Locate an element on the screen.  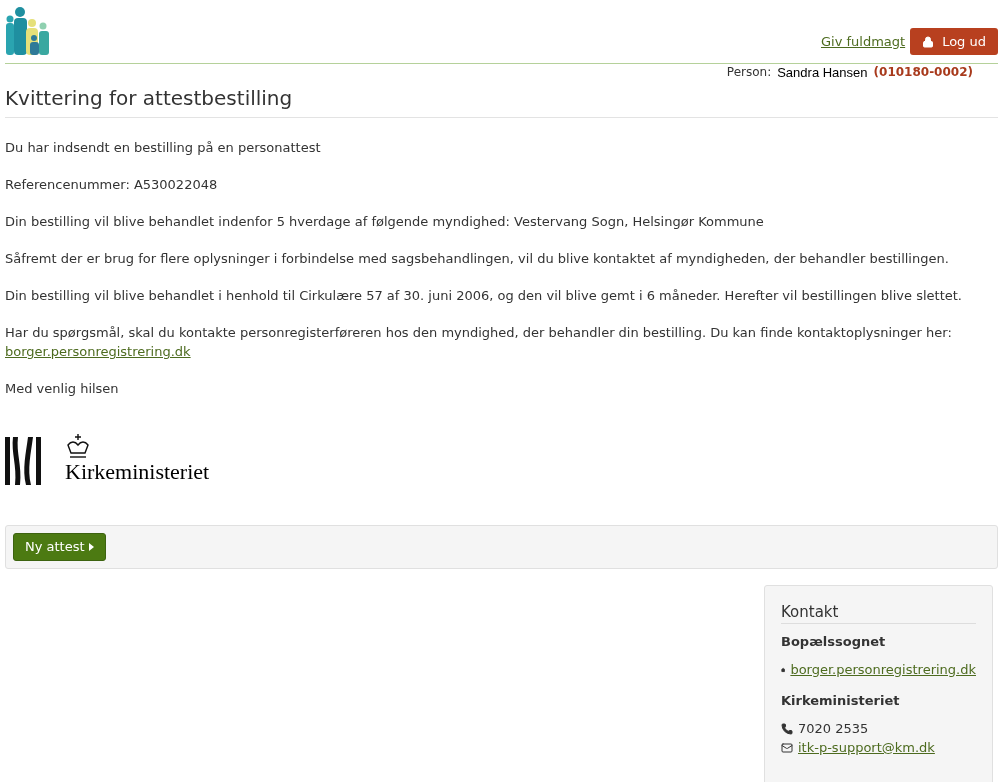
paragraph: Du har indsendt en bestilling på en personattest is located at coordinates (163, 148).